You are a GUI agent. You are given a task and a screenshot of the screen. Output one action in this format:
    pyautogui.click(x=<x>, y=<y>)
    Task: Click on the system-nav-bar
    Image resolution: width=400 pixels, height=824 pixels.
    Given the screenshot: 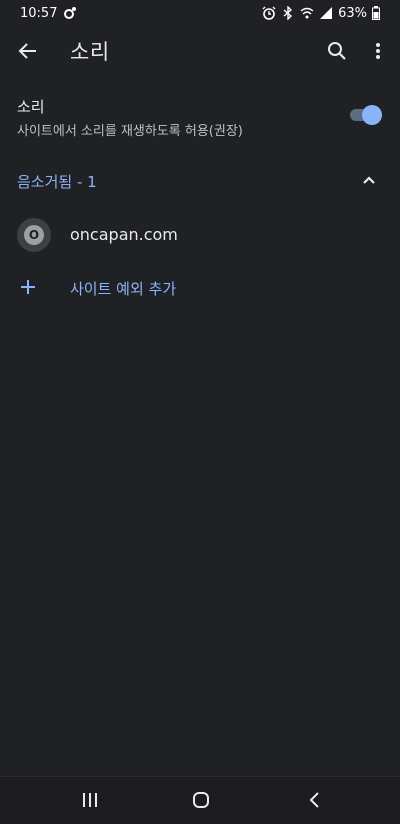 What is the action you would take?
    pyautogui.click(x=200, y=800)
    